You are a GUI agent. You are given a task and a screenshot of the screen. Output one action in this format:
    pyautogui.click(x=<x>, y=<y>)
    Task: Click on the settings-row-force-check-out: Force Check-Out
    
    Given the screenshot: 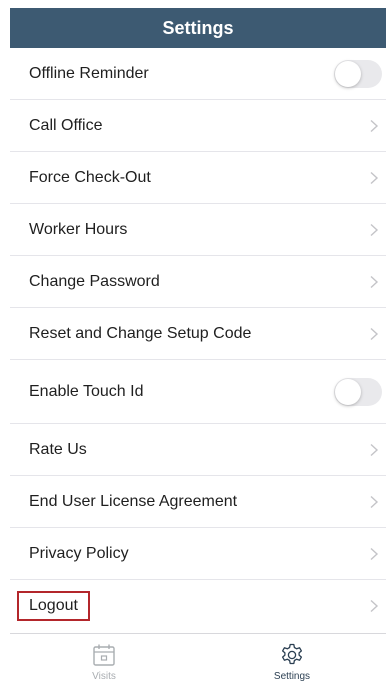 What is the action you would take?
    pyautogui.click(x=198, y=178)
    